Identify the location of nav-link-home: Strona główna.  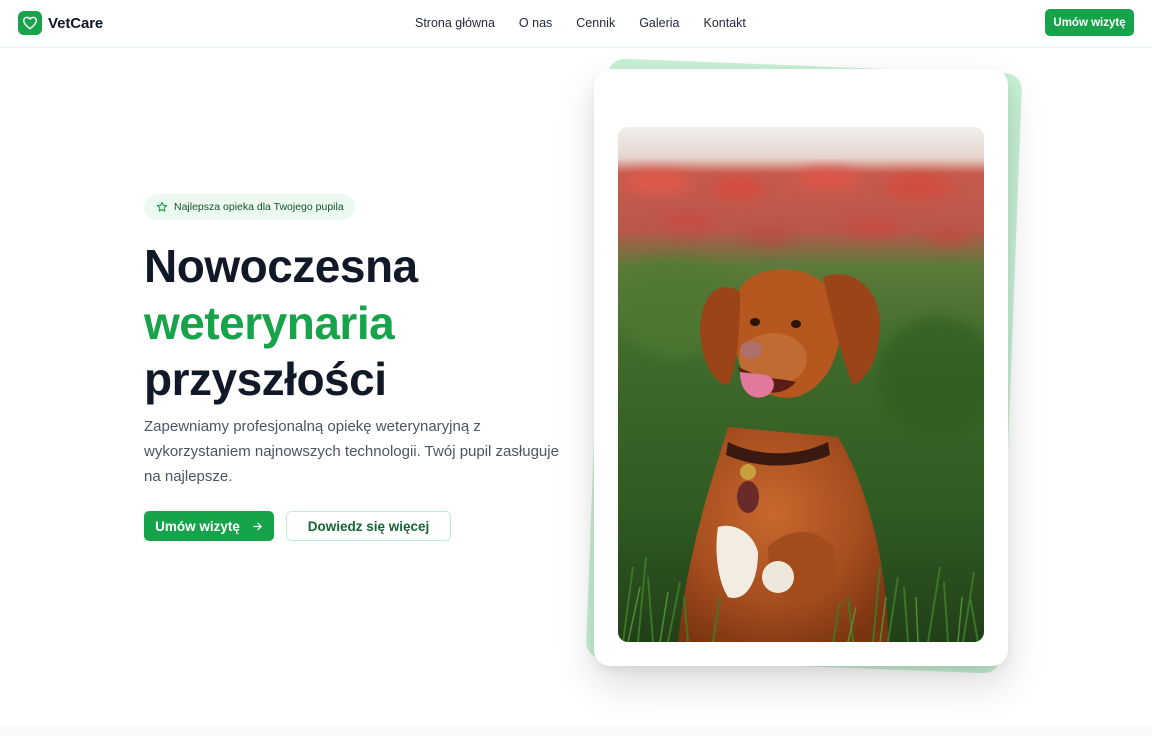
(455, 23).